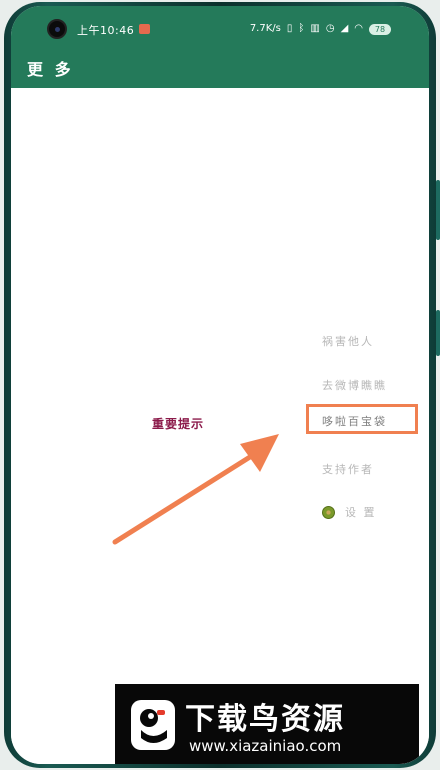 The width and height of the screenshot is (440, 770). Describe the element at coordinates (438, 333) in the screenshot. I see `power-button` at that location.